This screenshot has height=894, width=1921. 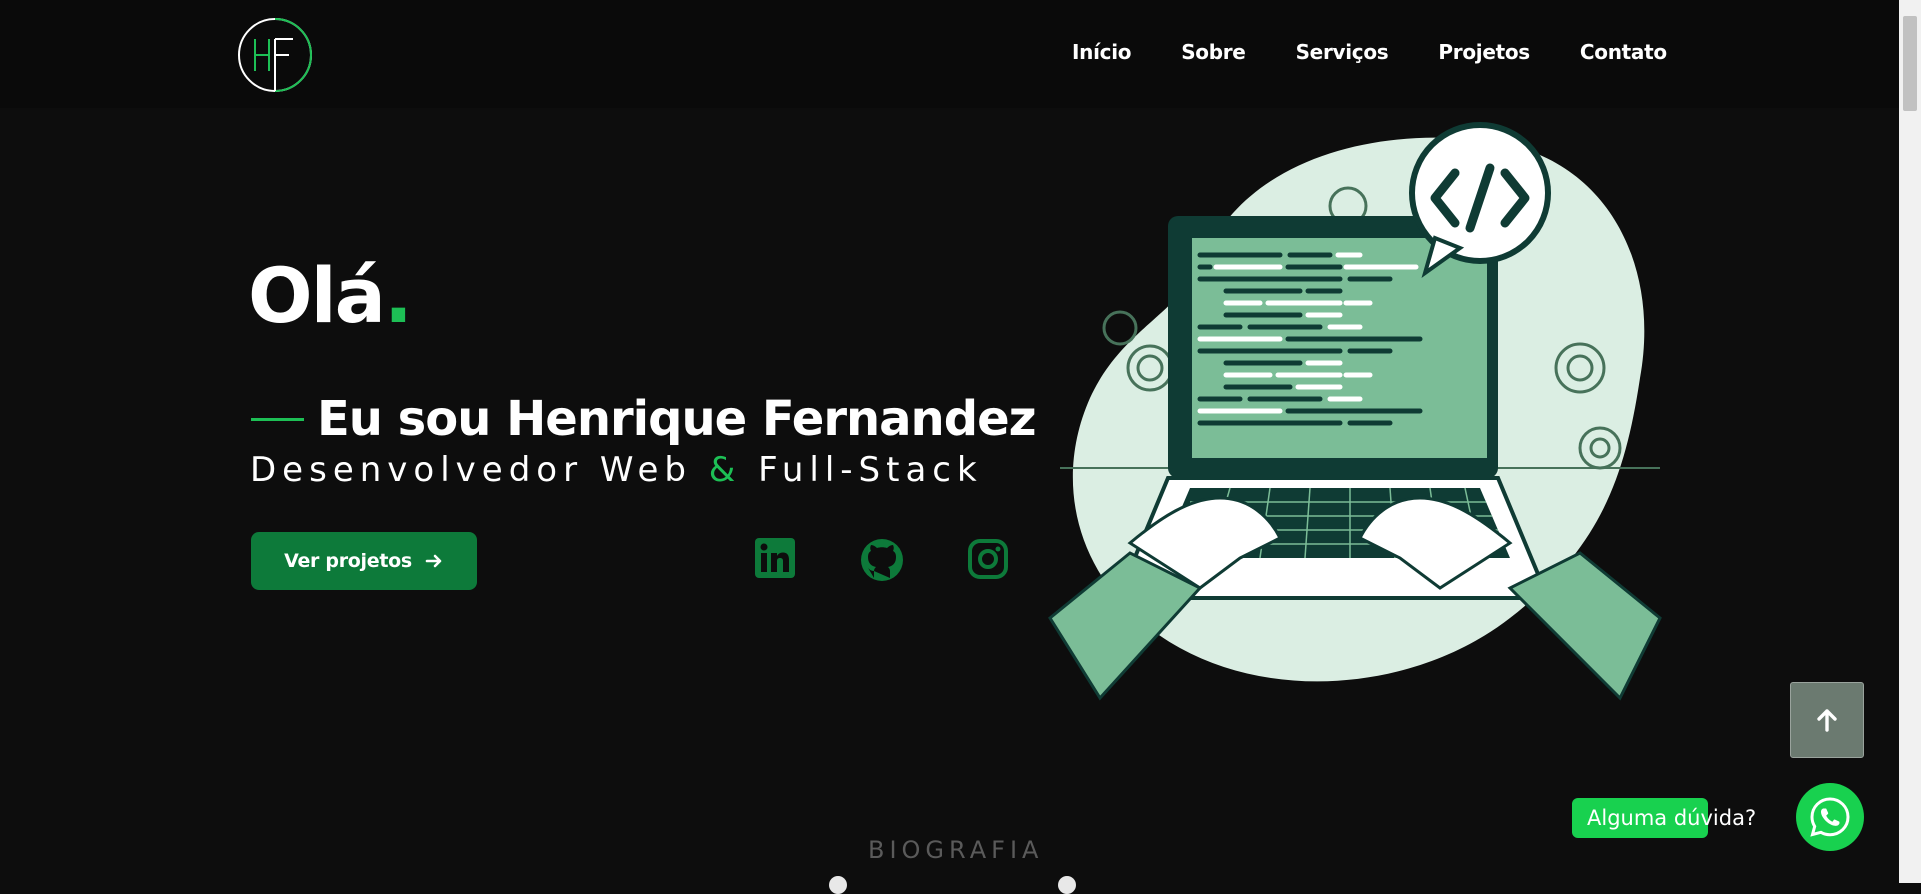 I want to click on view-projects-button: Ver projetos, so click(x=364, y=561).